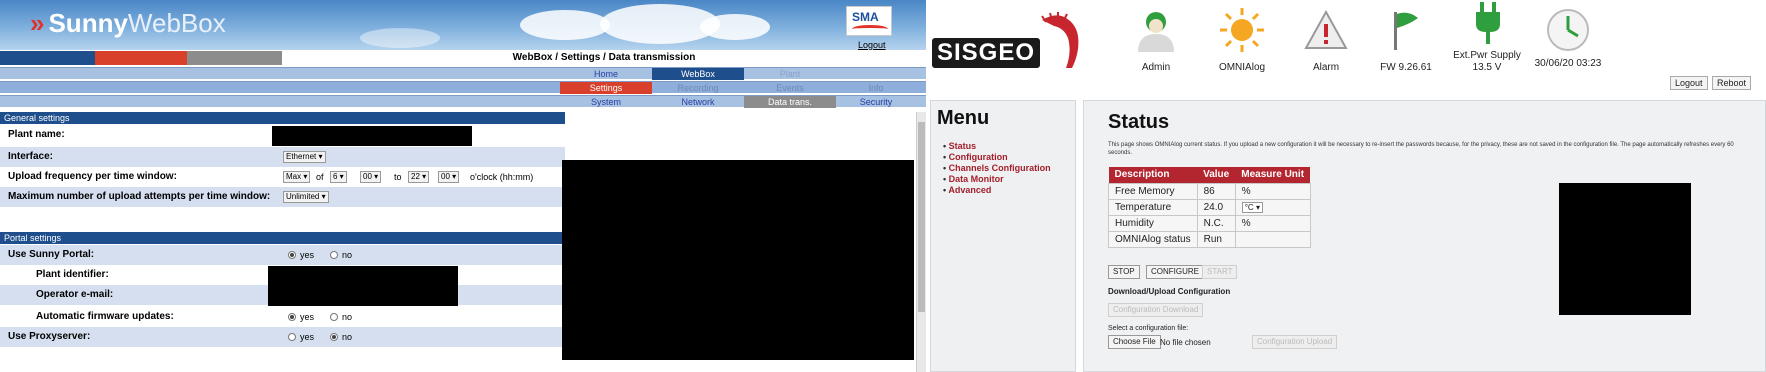  I want to click on use-portal-yes-label: yes, so click(307, 255).